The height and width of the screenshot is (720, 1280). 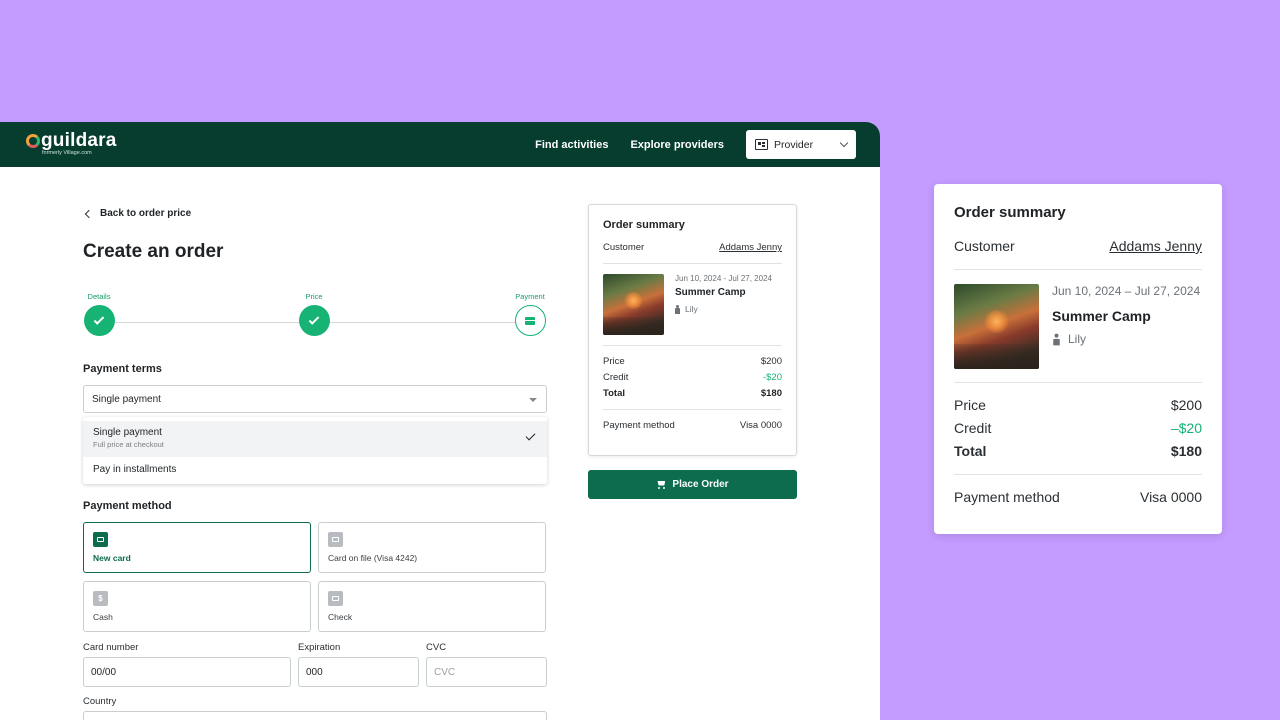 What do you see at coordinates (432, 547) in the screenshot?
I see `payment-method-card-on-file: Card on file (Visa 4242)` at bounding box center [432, 547].